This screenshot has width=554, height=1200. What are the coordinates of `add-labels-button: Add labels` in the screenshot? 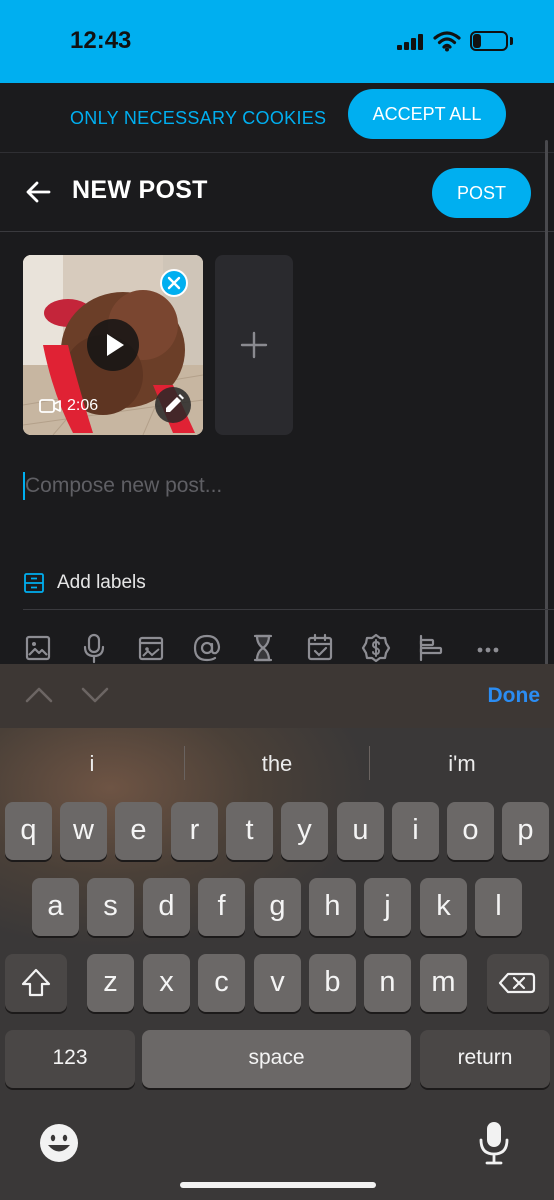 It's located at (273, 583).